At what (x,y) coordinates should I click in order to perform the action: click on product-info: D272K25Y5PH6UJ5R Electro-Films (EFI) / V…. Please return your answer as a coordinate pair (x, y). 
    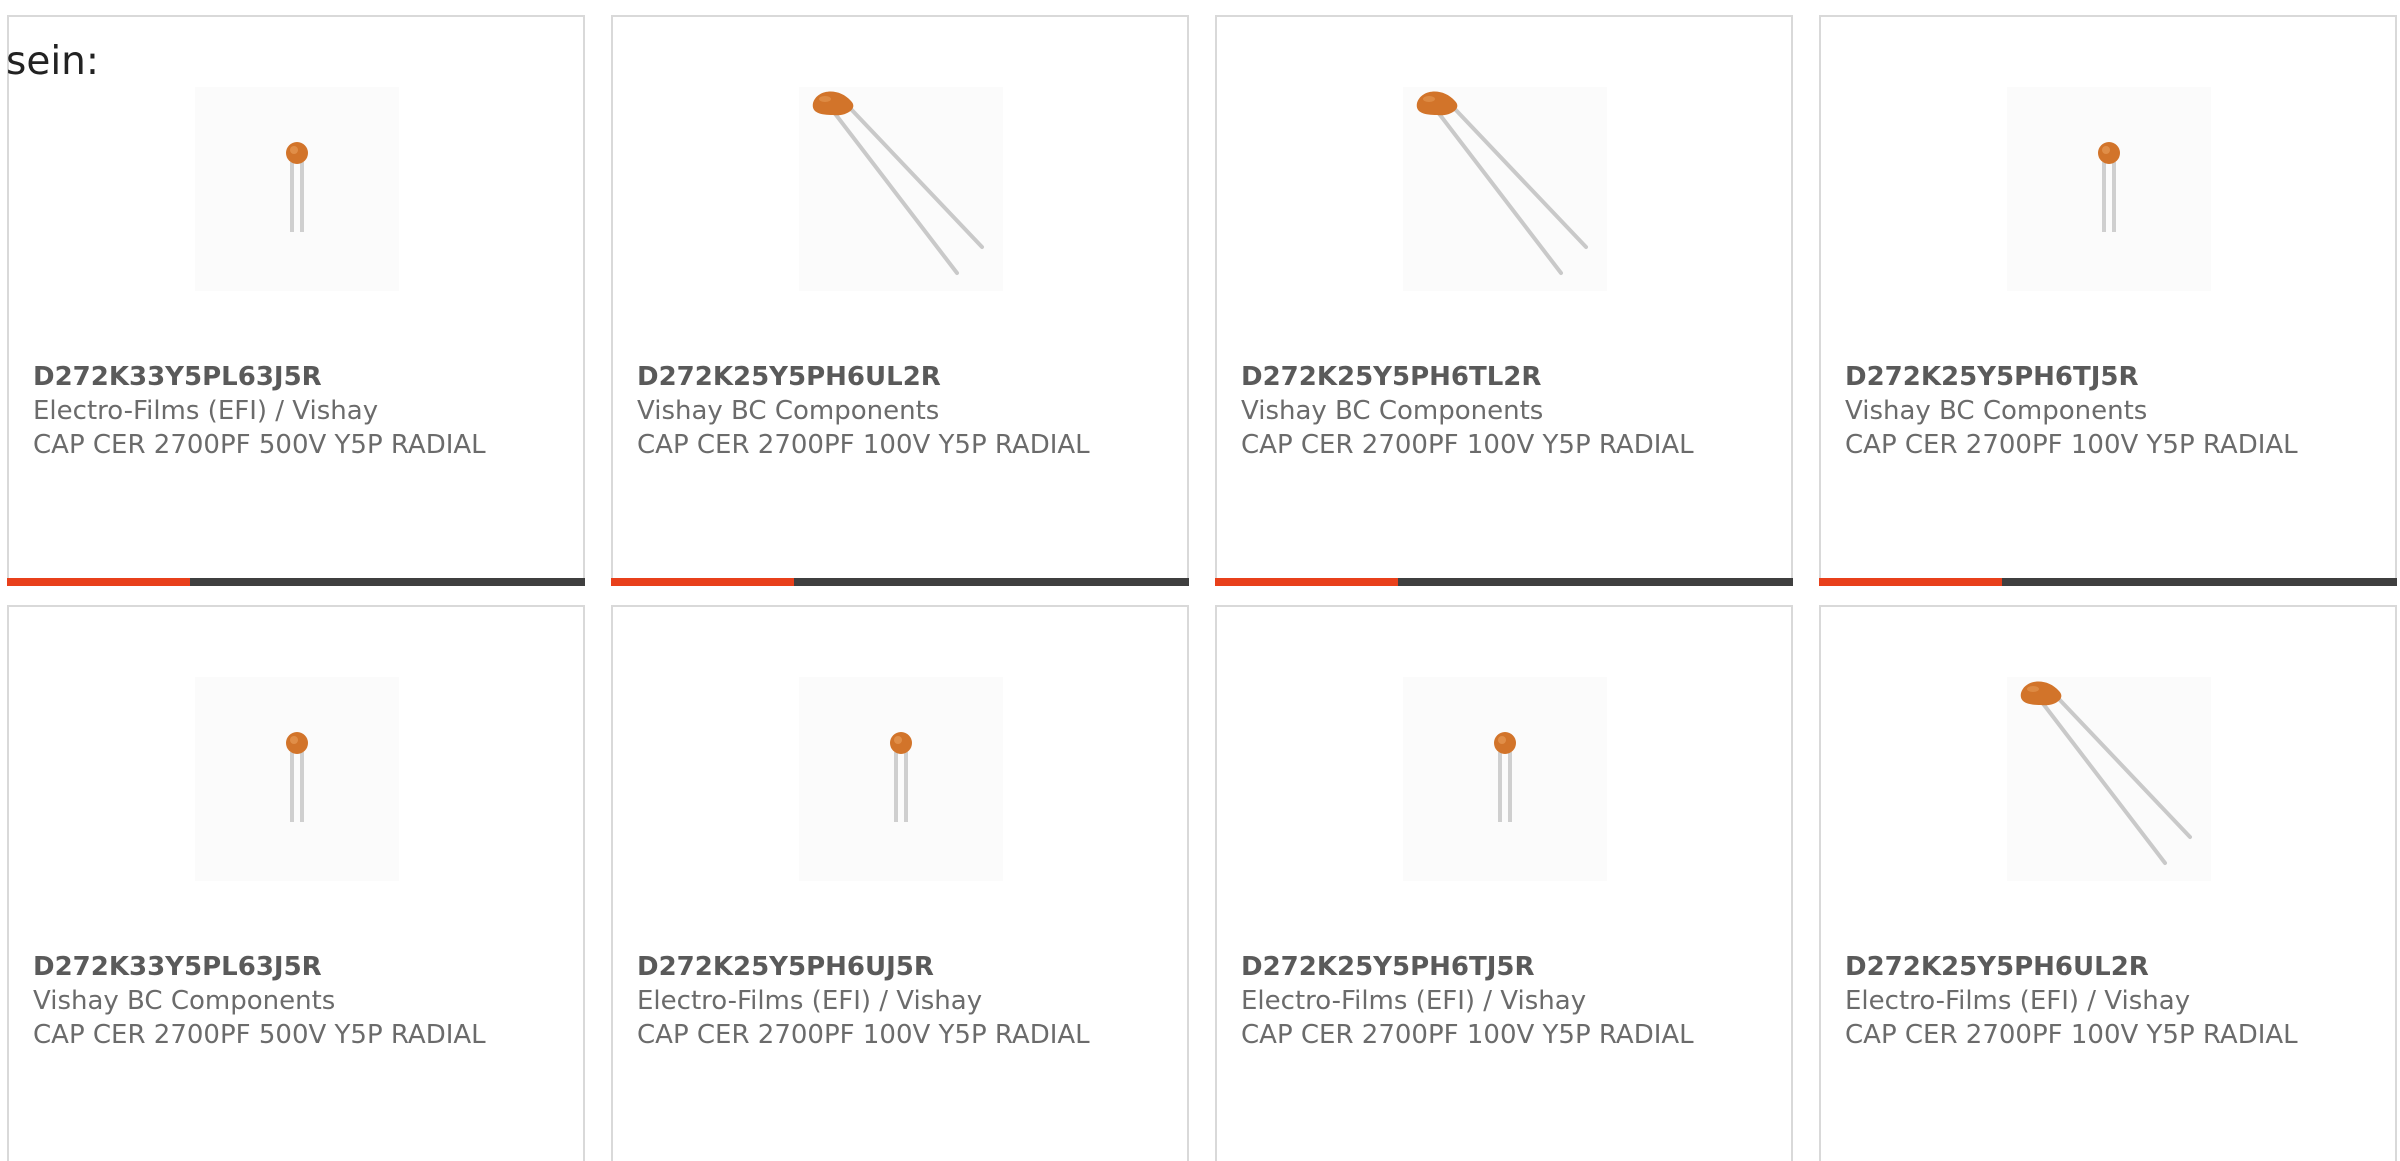
    Looking at the image, I should click on (897, 1001).